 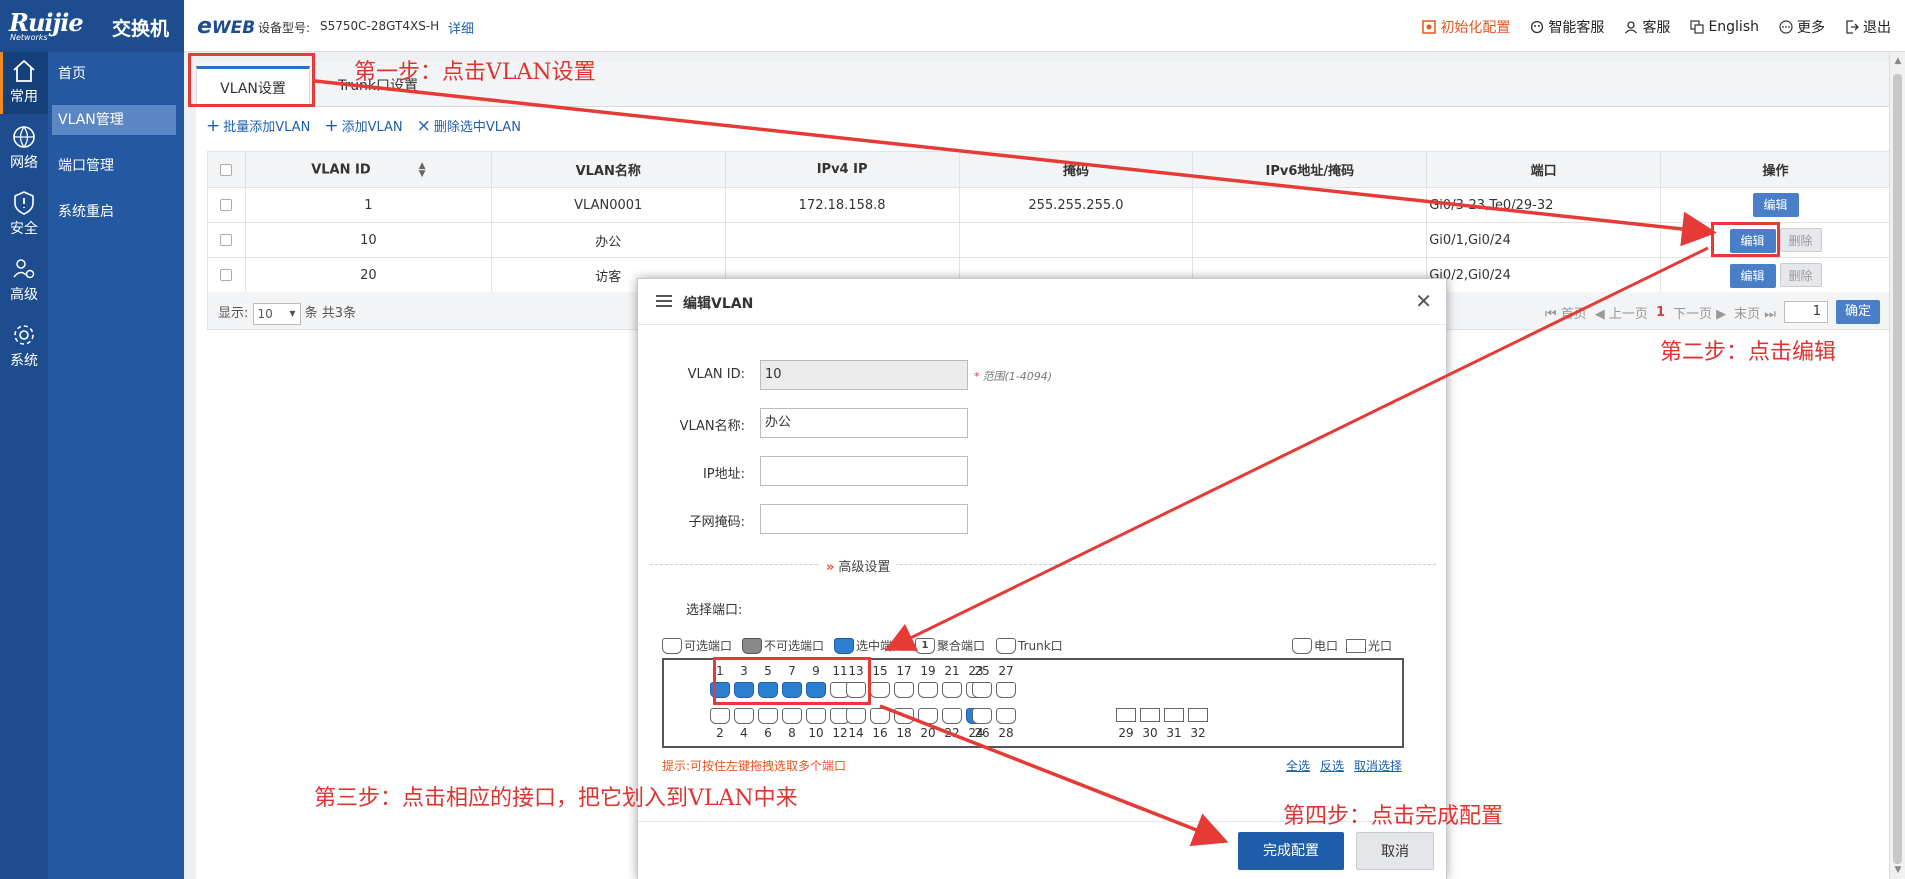 I want to click on col-vlan-id: VLAN ID ▲ ▼, so click(x=368, y=169).